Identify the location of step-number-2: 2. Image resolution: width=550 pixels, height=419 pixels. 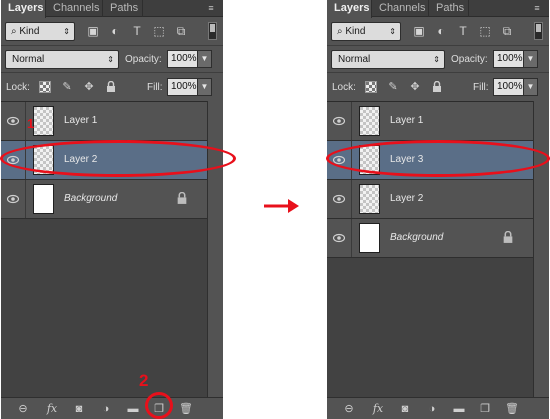
(144, 380).